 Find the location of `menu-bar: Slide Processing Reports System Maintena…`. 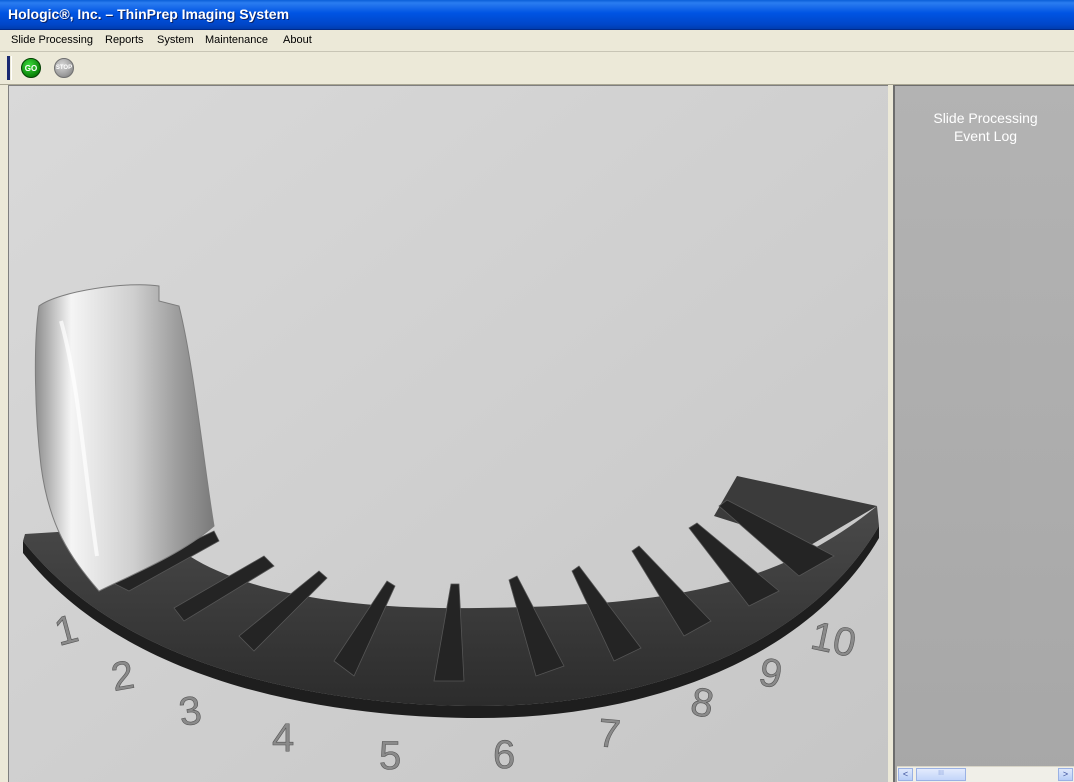

menu-bar: Slide Processing Reports System Maintena… is located at coordinates (537, 41).